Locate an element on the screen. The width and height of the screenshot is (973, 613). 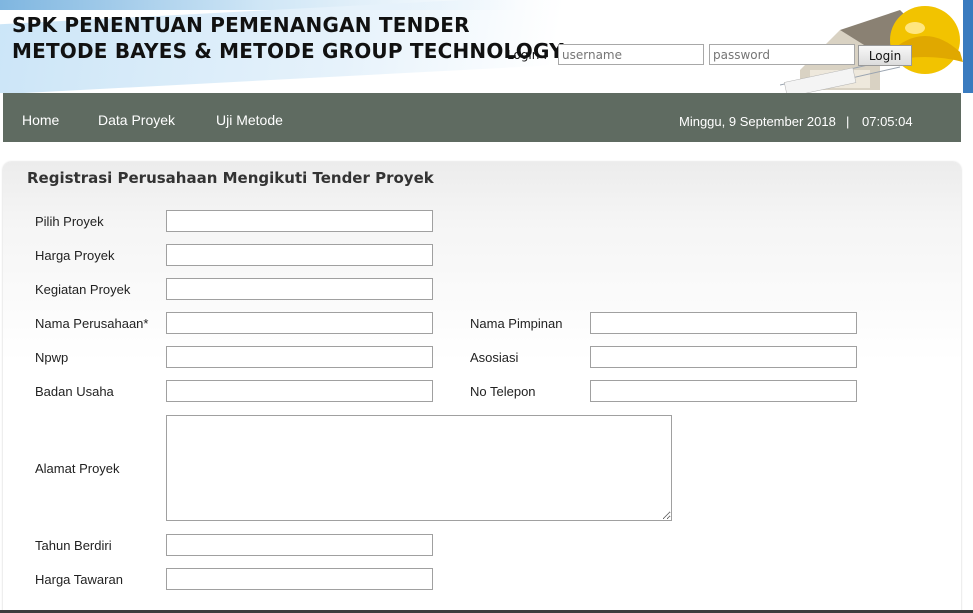
no-telepon-field is located at coordinates (723, 391).